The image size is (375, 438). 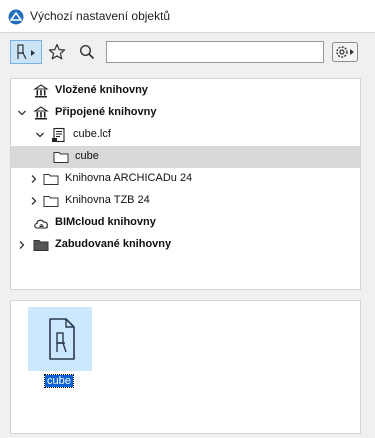 I want to click on gsm-object-icon, so click(x=62, y=339).